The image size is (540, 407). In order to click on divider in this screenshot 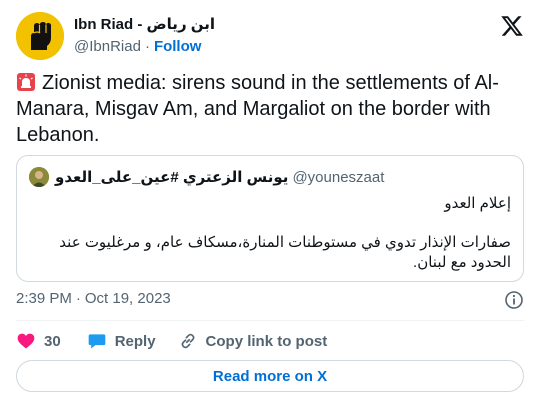, I will do `click(270, 320)`.